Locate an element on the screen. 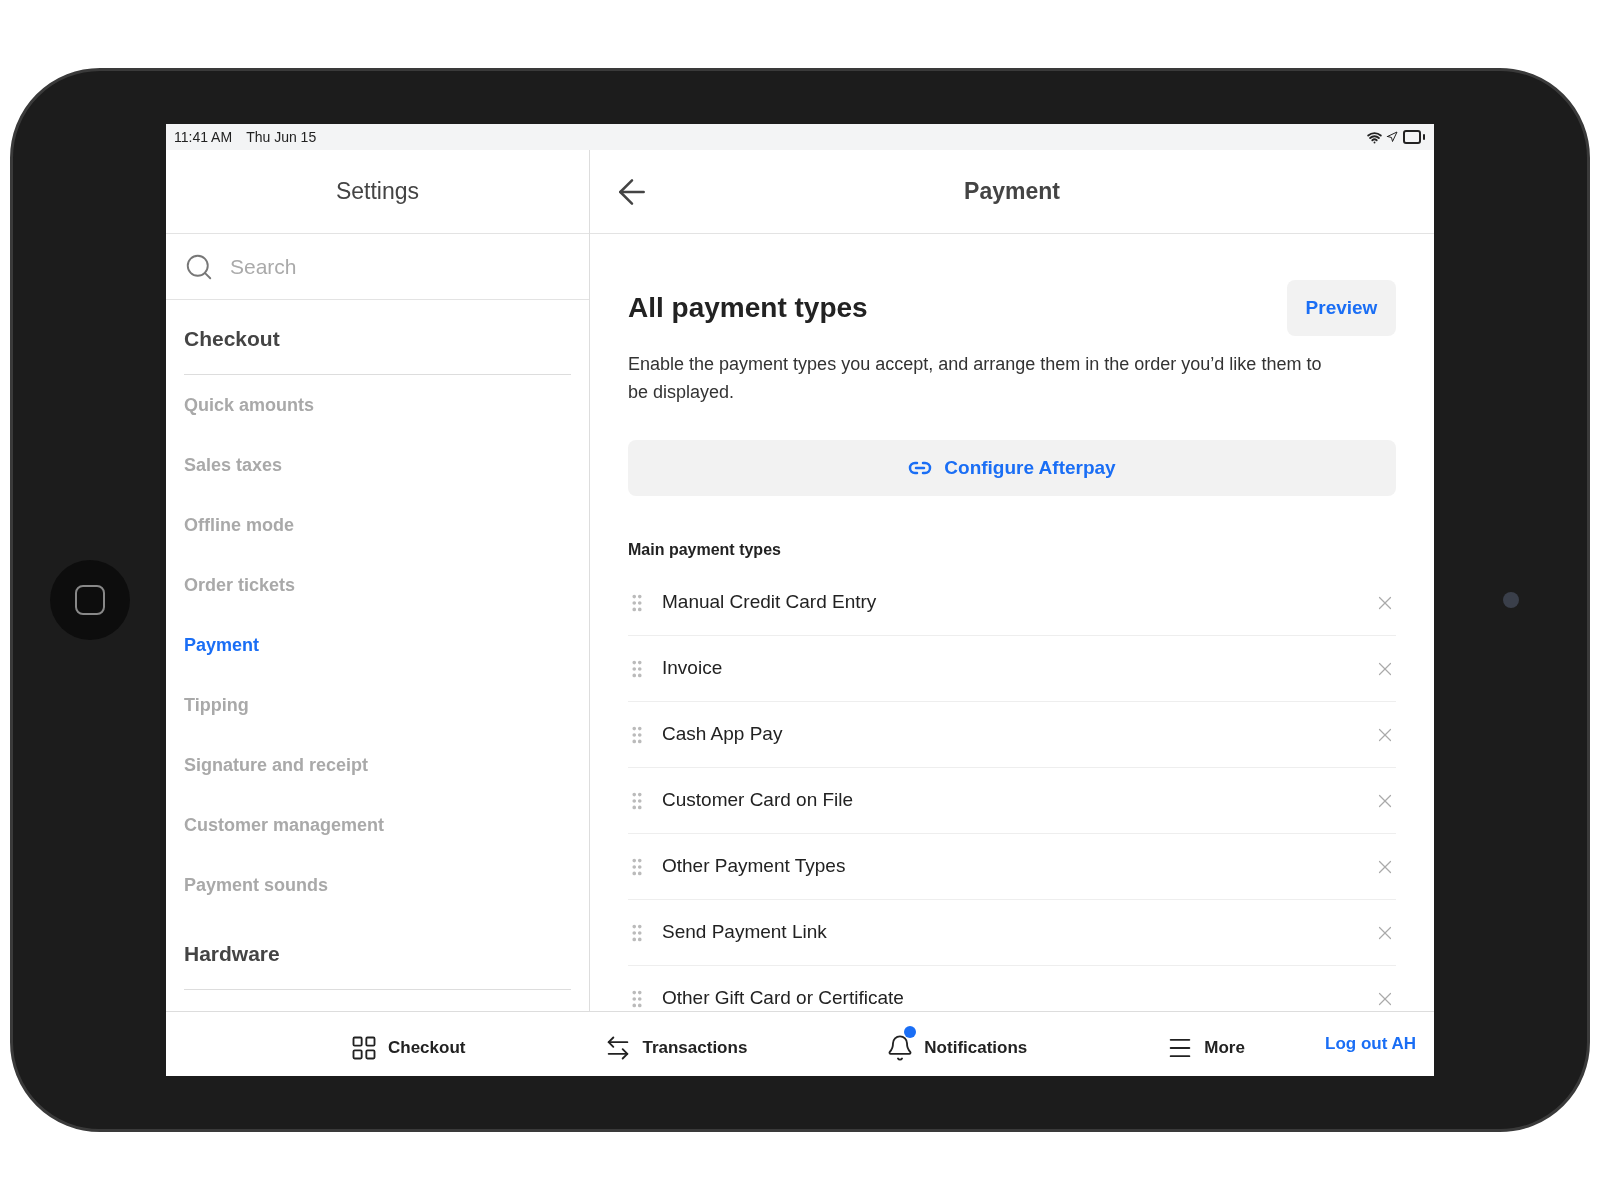 The image size is (1600, 1200). settings-item: Payment is located at coordinates (222, 645).